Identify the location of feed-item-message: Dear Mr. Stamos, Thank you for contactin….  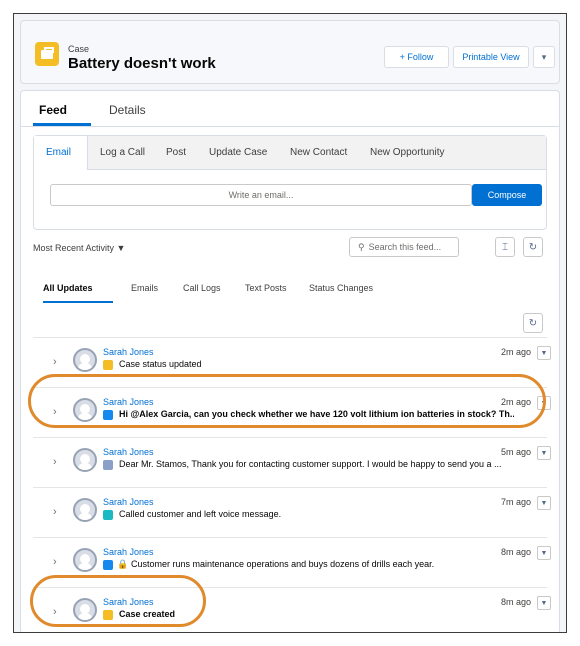
(310, 464).